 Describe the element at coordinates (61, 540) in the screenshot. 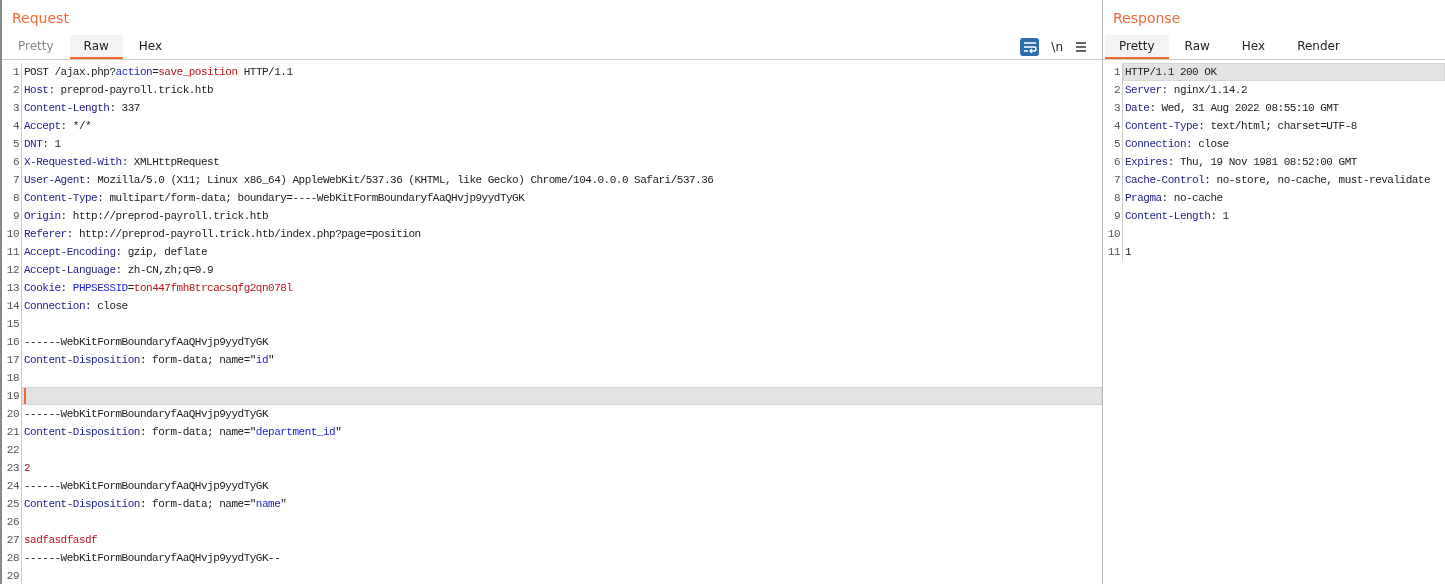

I see `code-line: sadfasdfasdf` at that location.